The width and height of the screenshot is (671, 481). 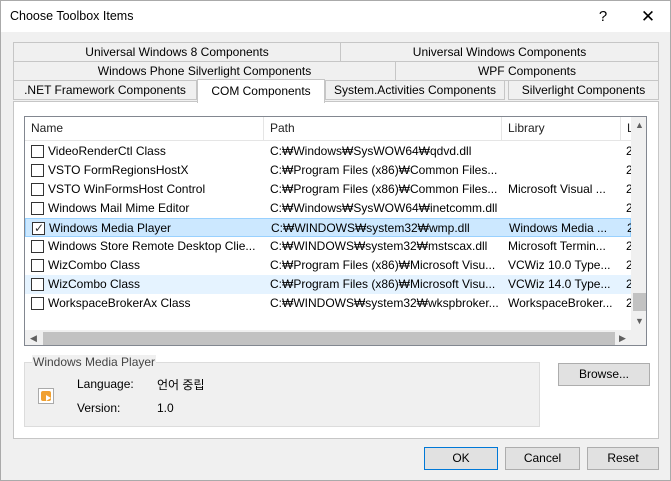 I want to click on title-bar: Choose Toolbox Items ? ✕, so click(x=335, y=16).